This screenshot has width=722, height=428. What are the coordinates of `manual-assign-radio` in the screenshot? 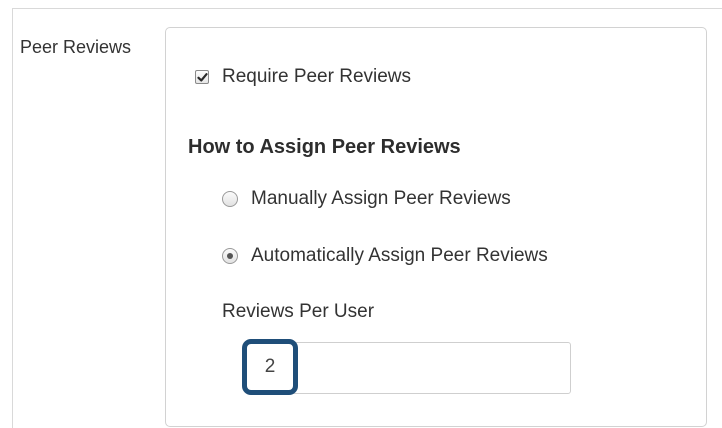 It's located at (230, 199).